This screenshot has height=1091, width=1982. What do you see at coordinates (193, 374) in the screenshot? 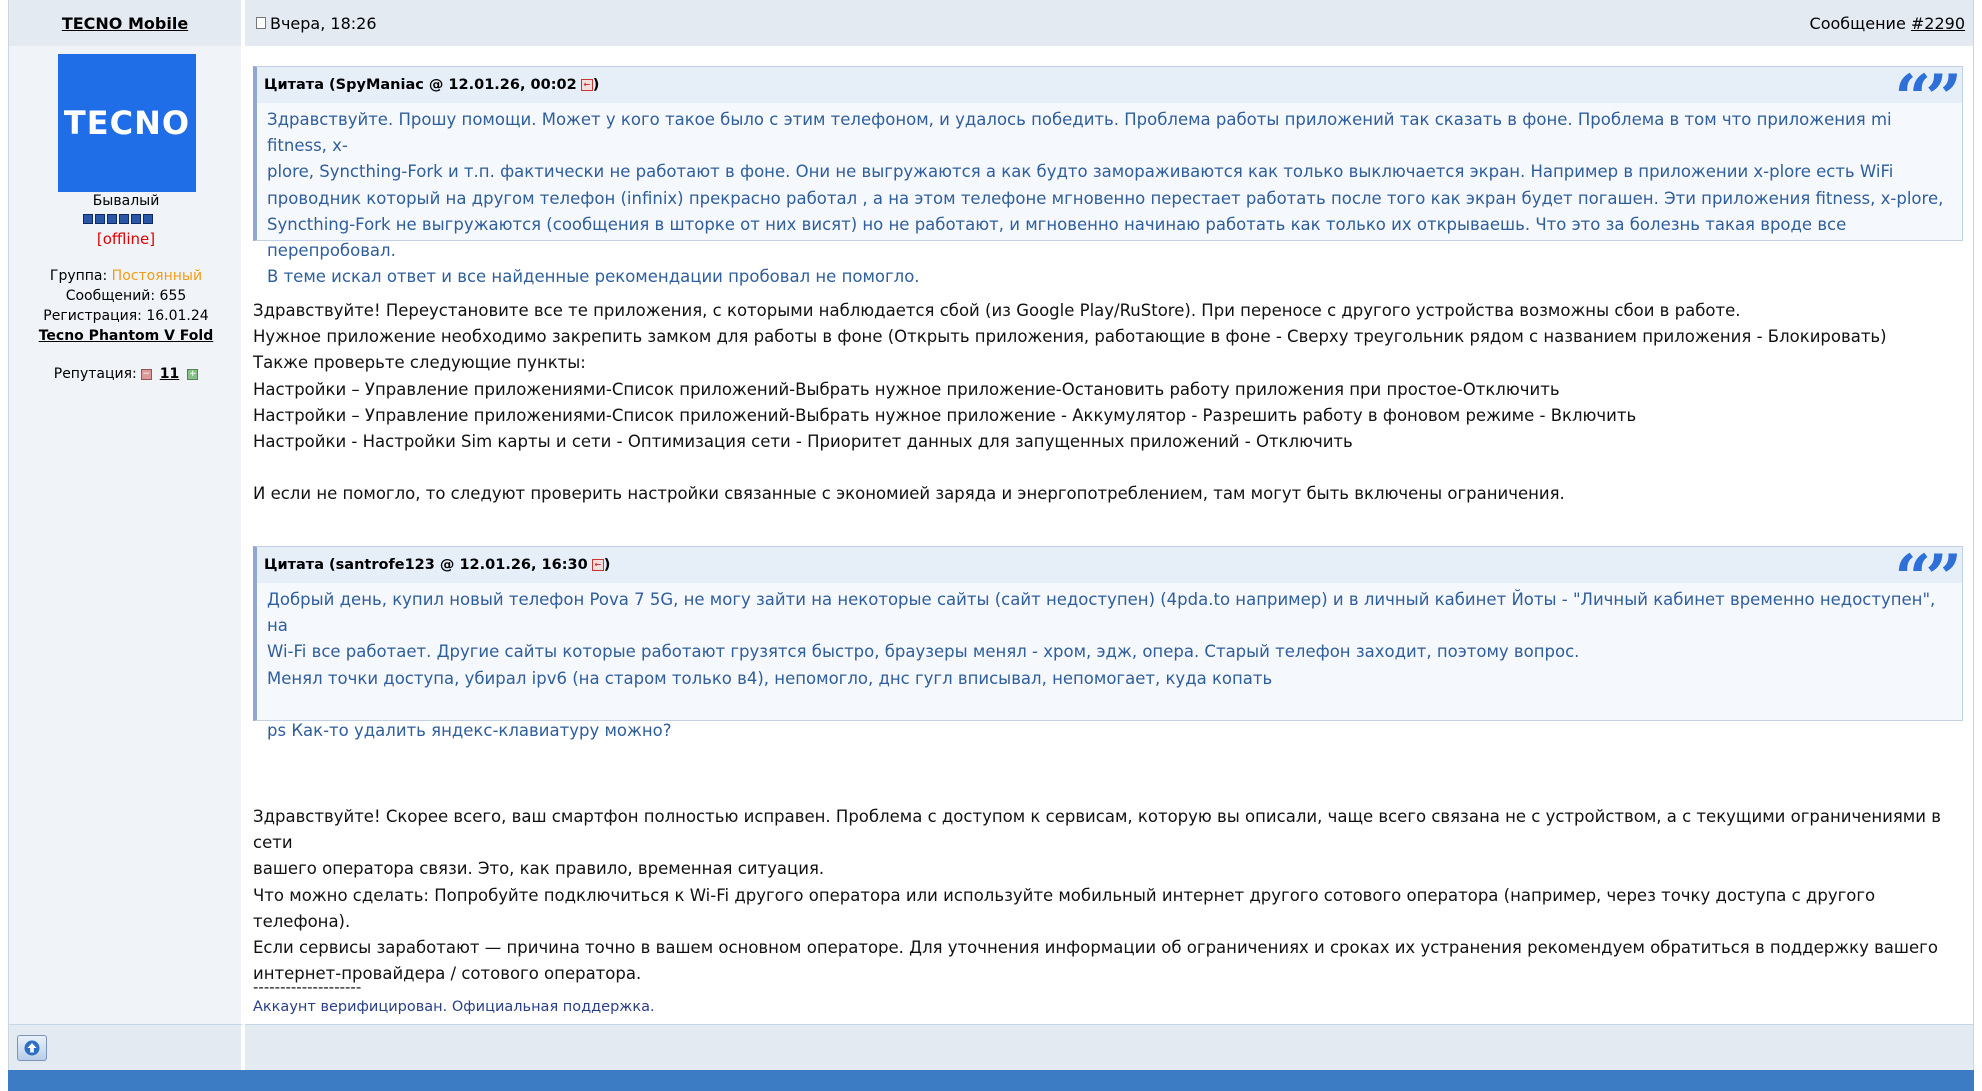
I see `rep-plus-icon: +` at bounding box center [193, 374].